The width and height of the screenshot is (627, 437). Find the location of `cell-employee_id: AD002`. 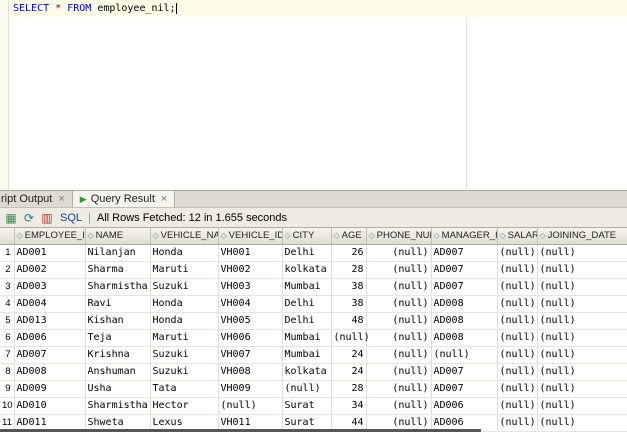

cell-employee_id: AD002 is located at coordinates (50, 270).